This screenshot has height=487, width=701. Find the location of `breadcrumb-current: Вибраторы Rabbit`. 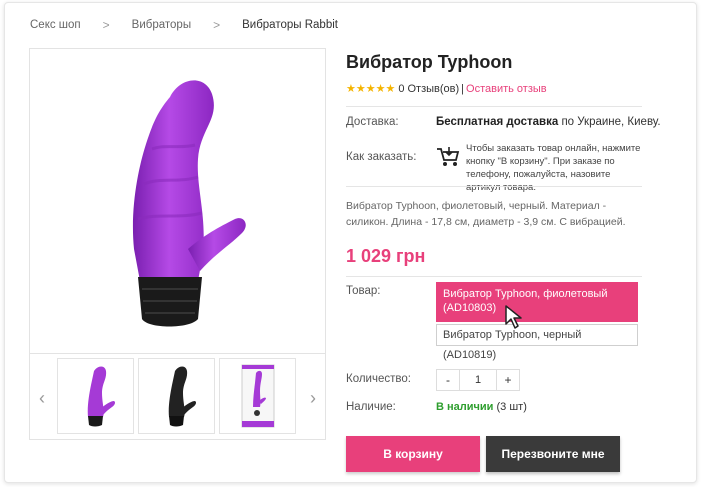

breadcrumb-current: Вибраторы Rabbit is located at coordinates (290, 25).